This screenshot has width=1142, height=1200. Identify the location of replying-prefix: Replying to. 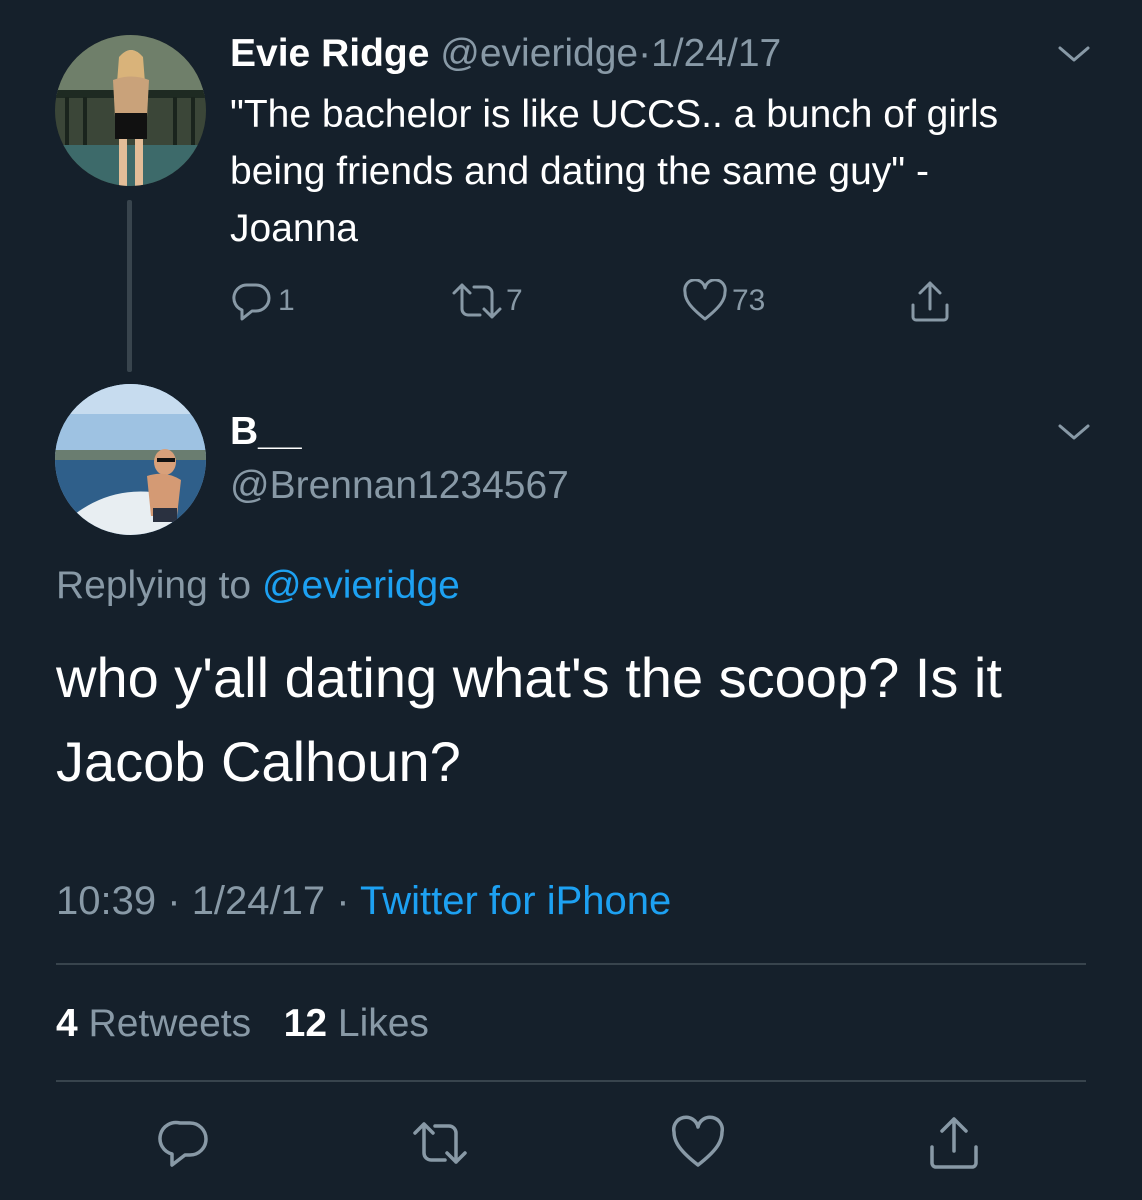
(154, 585).